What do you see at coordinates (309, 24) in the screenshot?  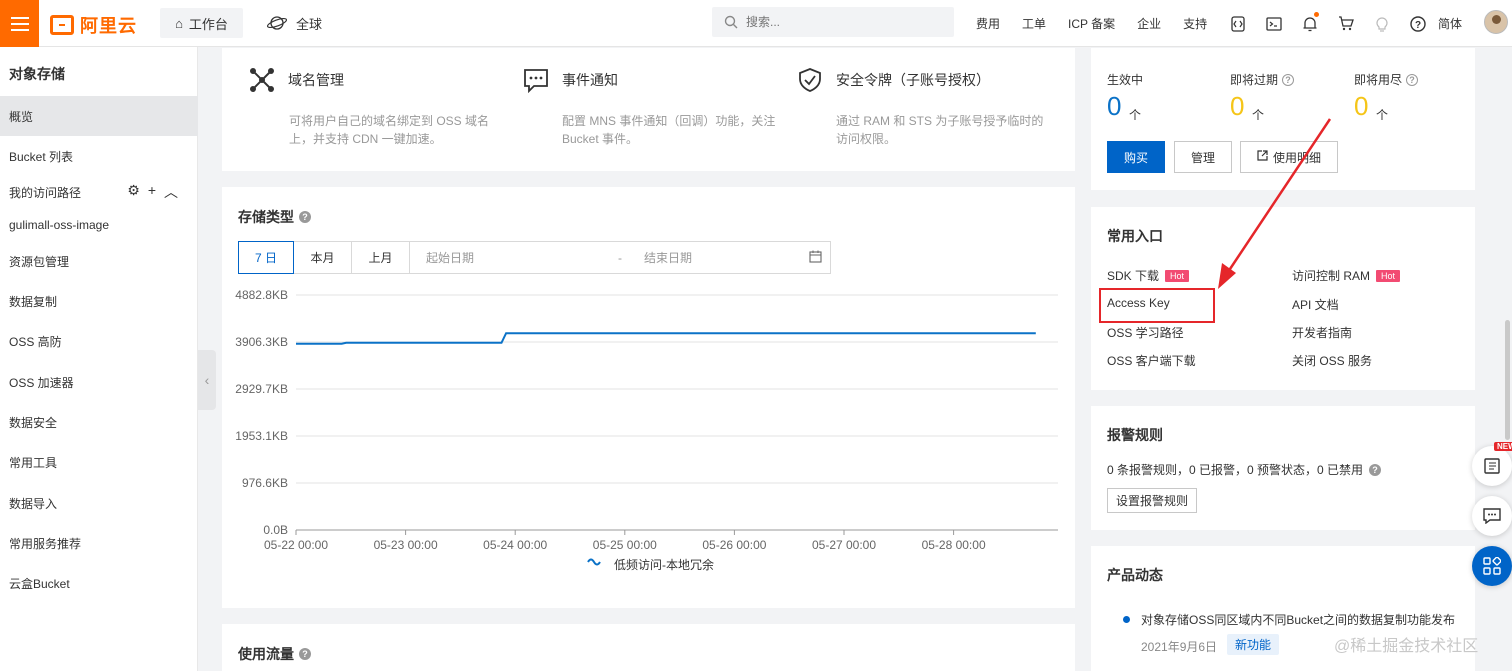 I see `region-label: 全球` at bounding box center [309, 24].